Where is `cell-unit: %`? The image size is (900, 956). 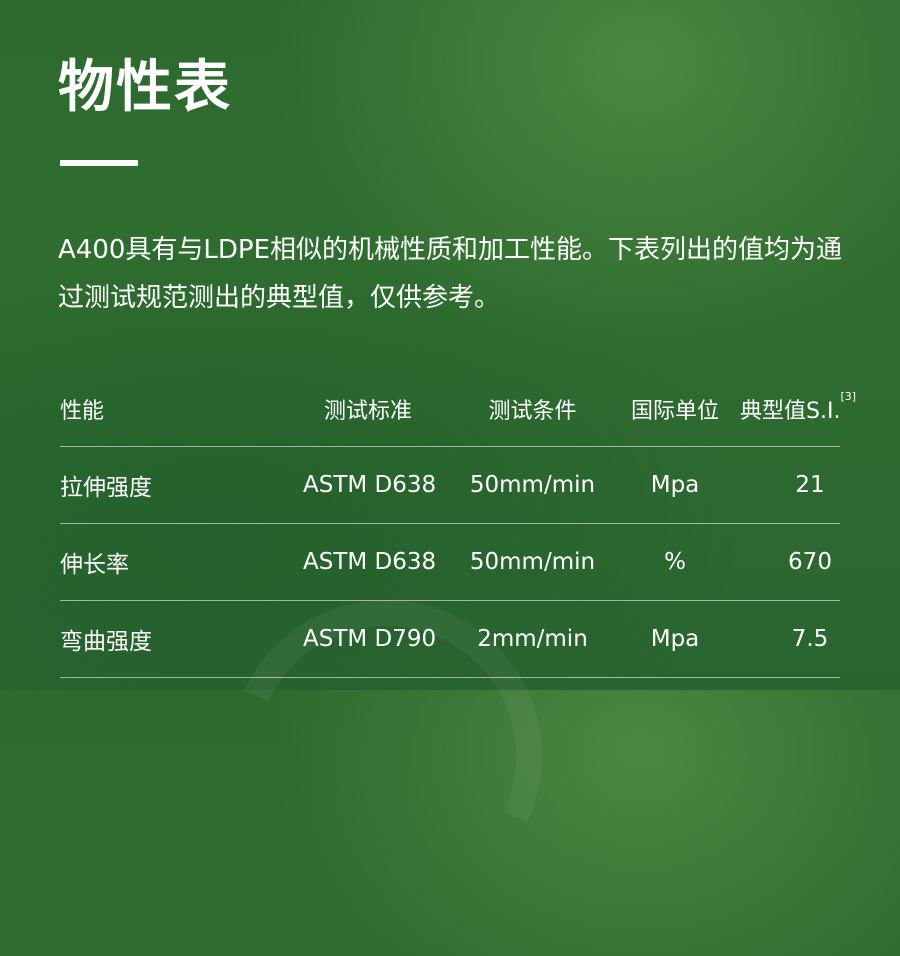 cell-unit: % is located at coordinates (675, 562).